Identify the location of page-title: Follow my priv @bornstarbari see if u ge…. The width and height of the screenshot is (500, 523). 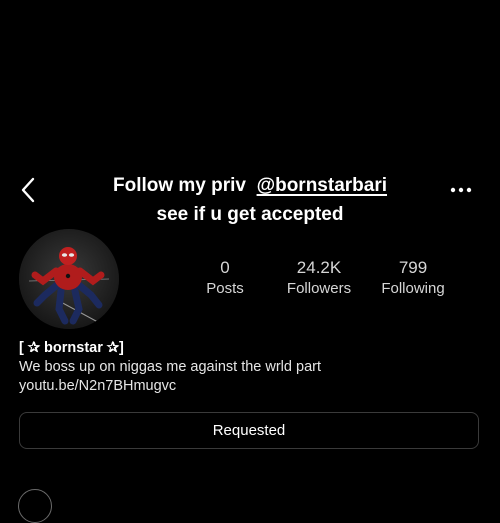
(250, 200).